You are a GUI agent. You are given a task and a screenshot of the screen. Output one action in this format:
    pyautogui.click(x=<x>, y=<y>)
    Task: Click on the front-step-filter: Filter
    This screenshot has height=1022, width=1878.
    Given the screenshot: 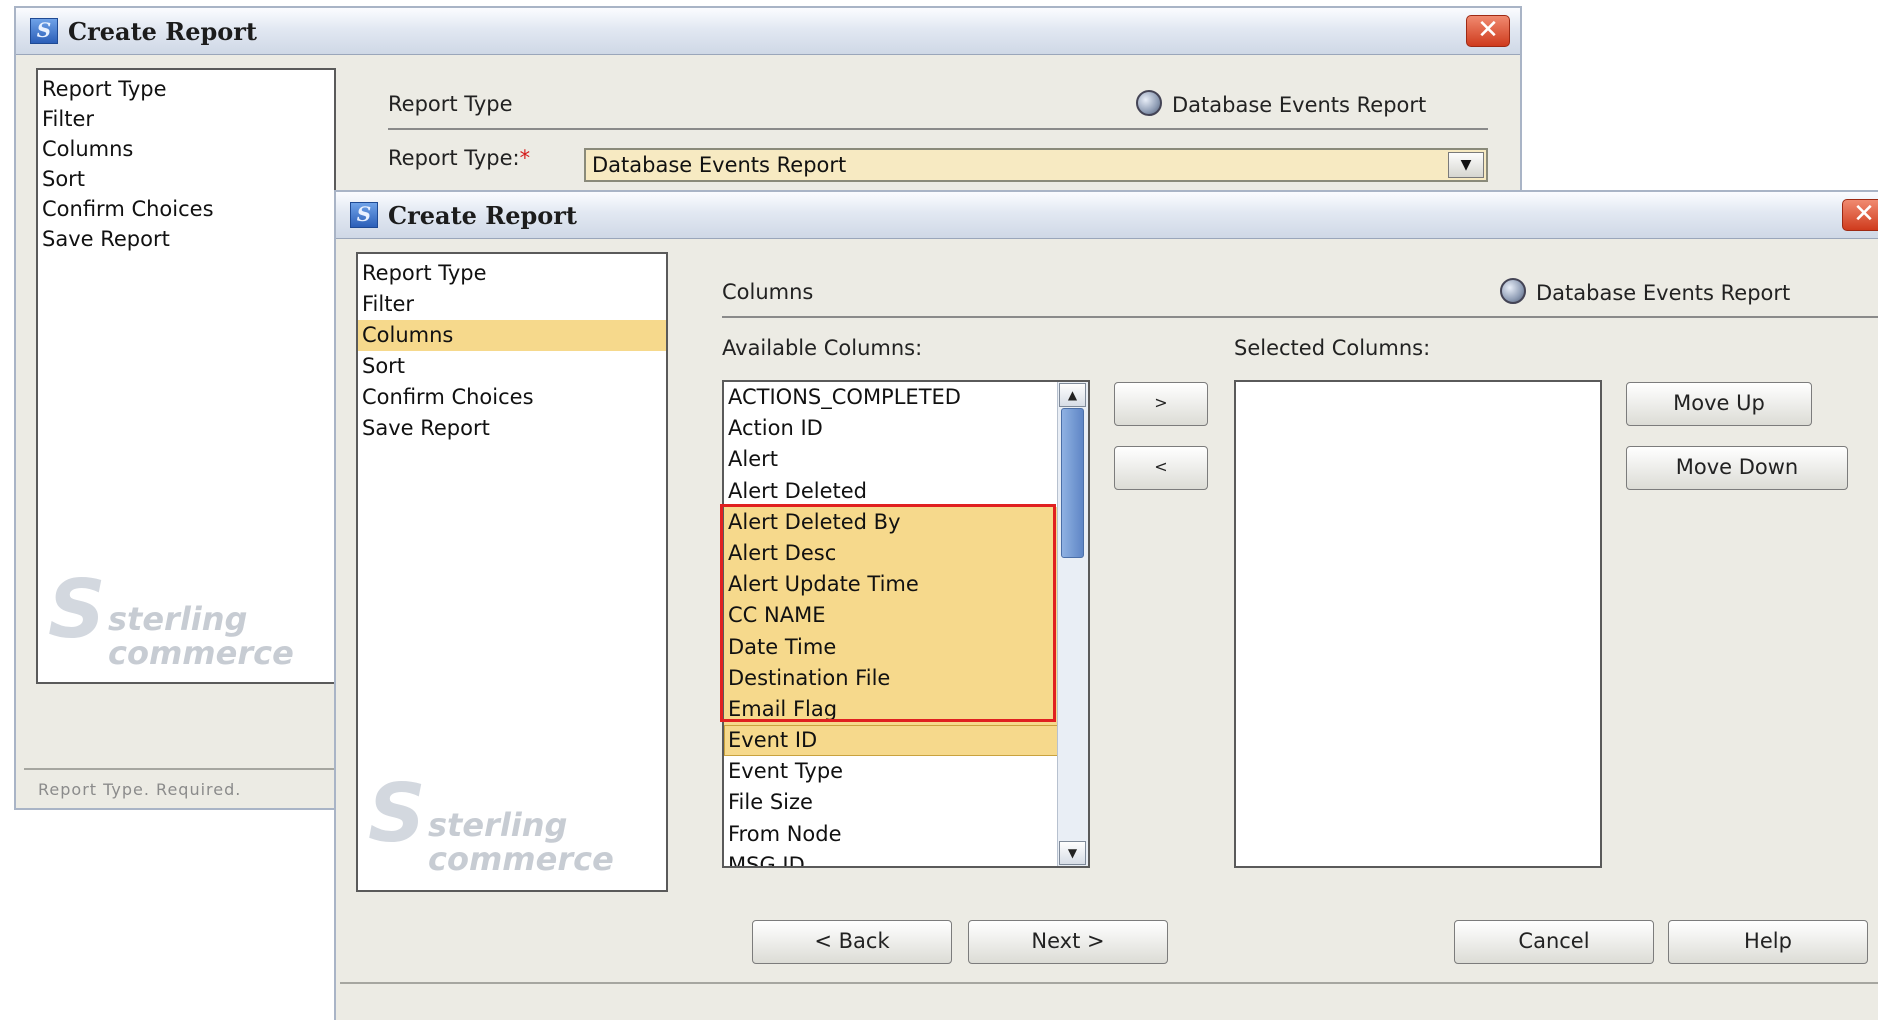 What is the action you would take?
    pyautogui.click(x=512, y=304)
    